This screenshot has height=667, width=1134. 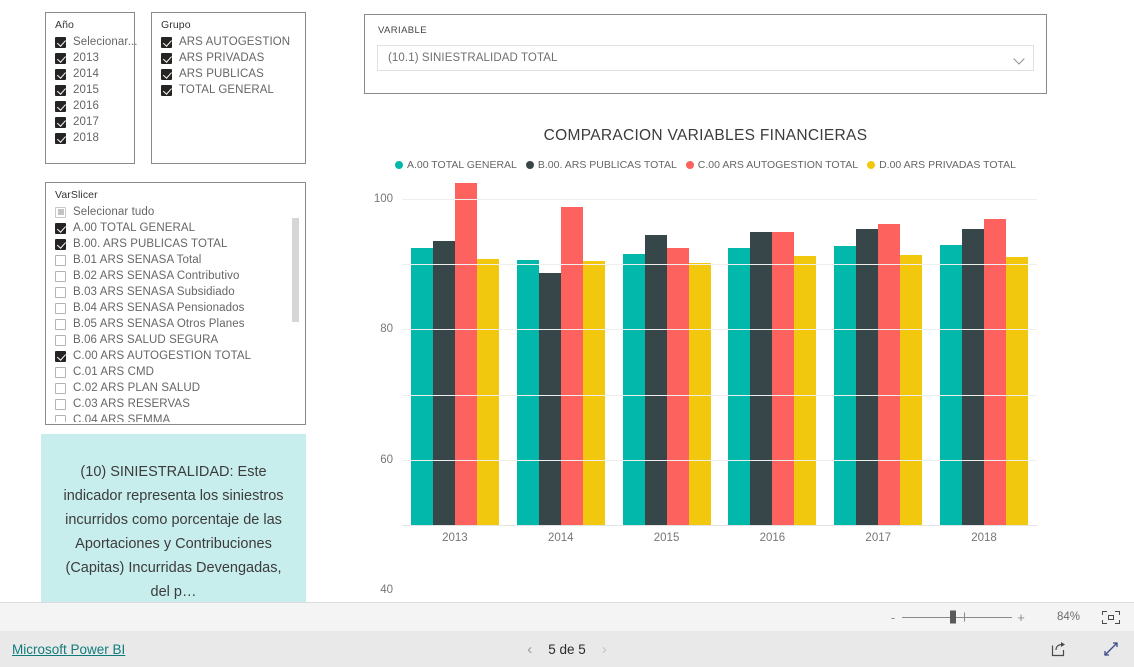 I want to click on slicer-item: Selecionar tudo, so click(x=180, y=212).